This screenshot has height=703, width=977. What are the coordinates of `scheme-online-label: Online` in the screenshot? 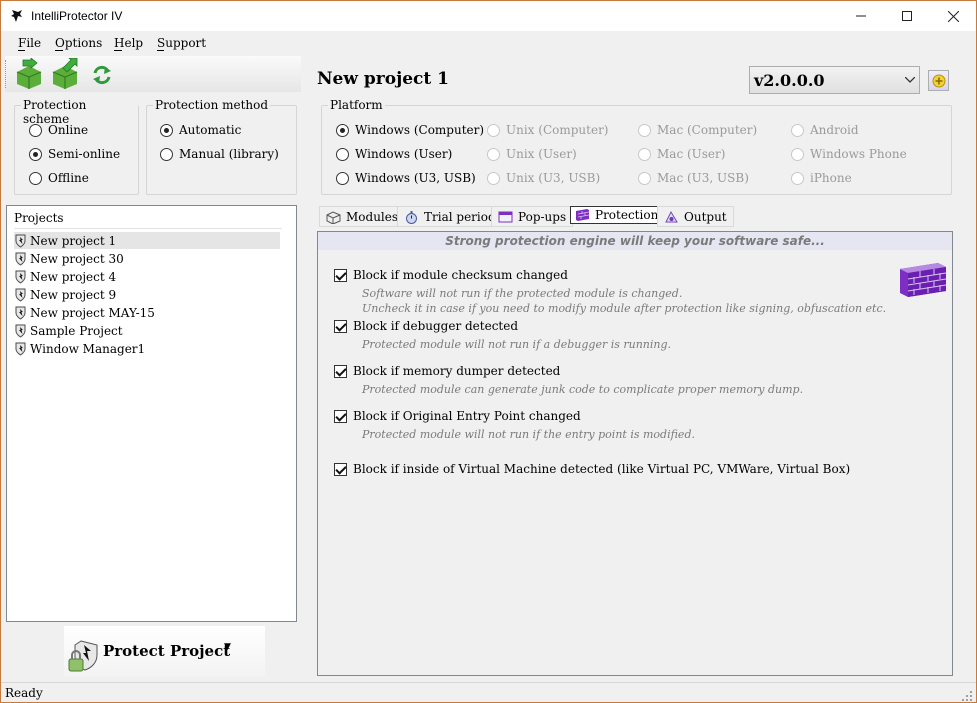 It's located at (68, 130).